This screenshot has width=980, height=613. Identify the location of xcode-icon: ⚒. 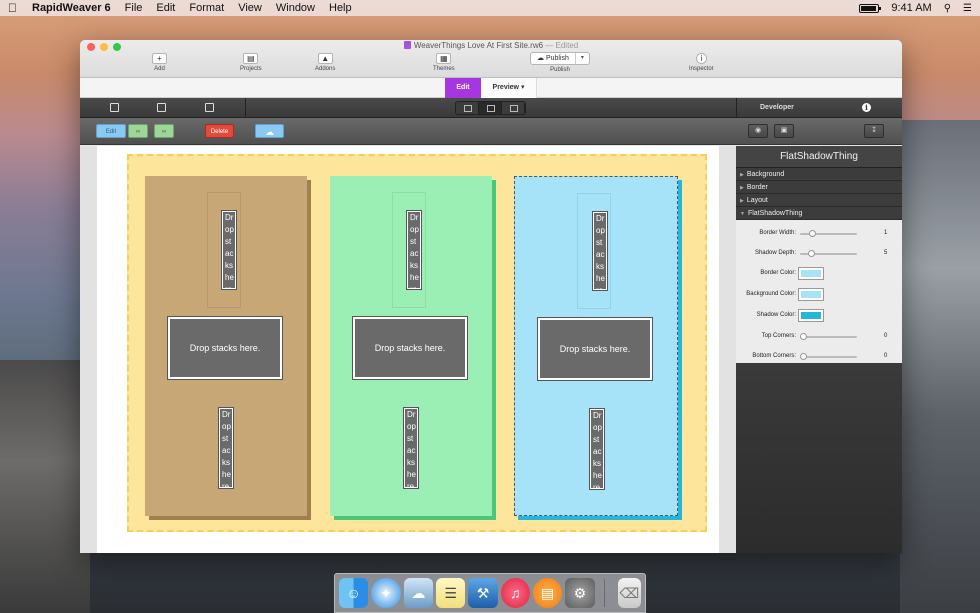
(483, 593).